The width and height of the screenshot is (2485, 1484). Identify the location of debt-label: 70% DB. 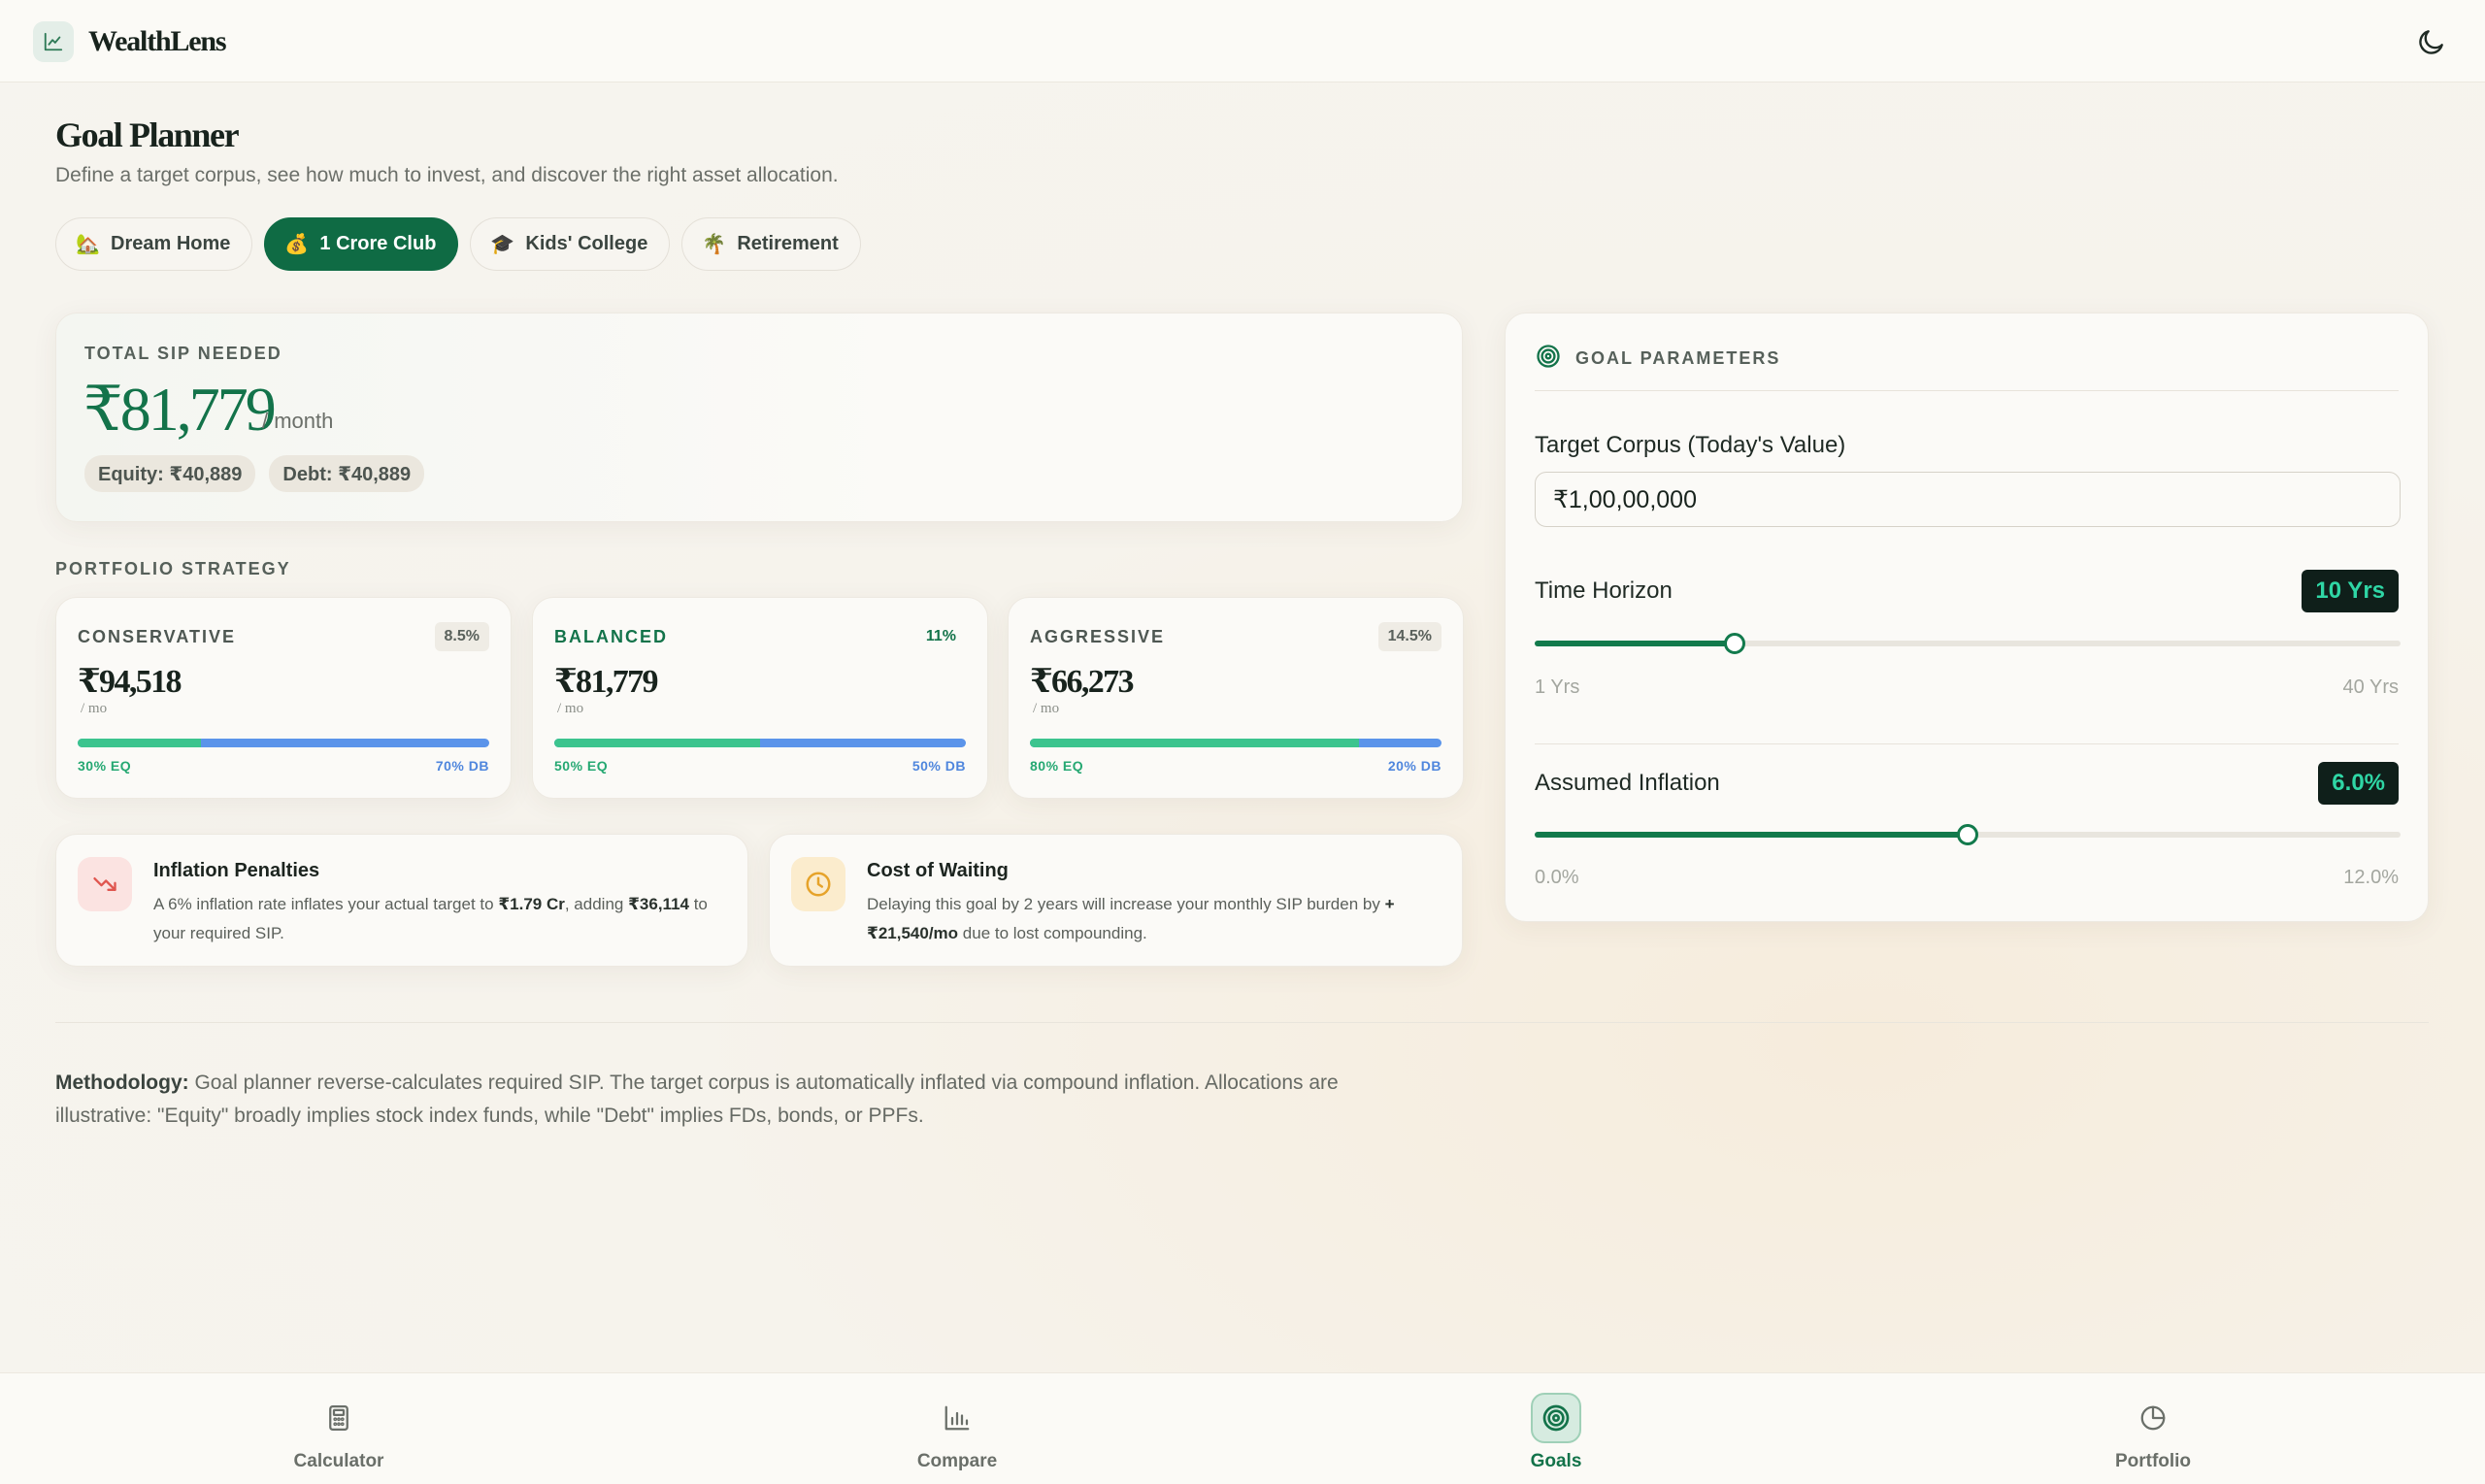
(462, 766).